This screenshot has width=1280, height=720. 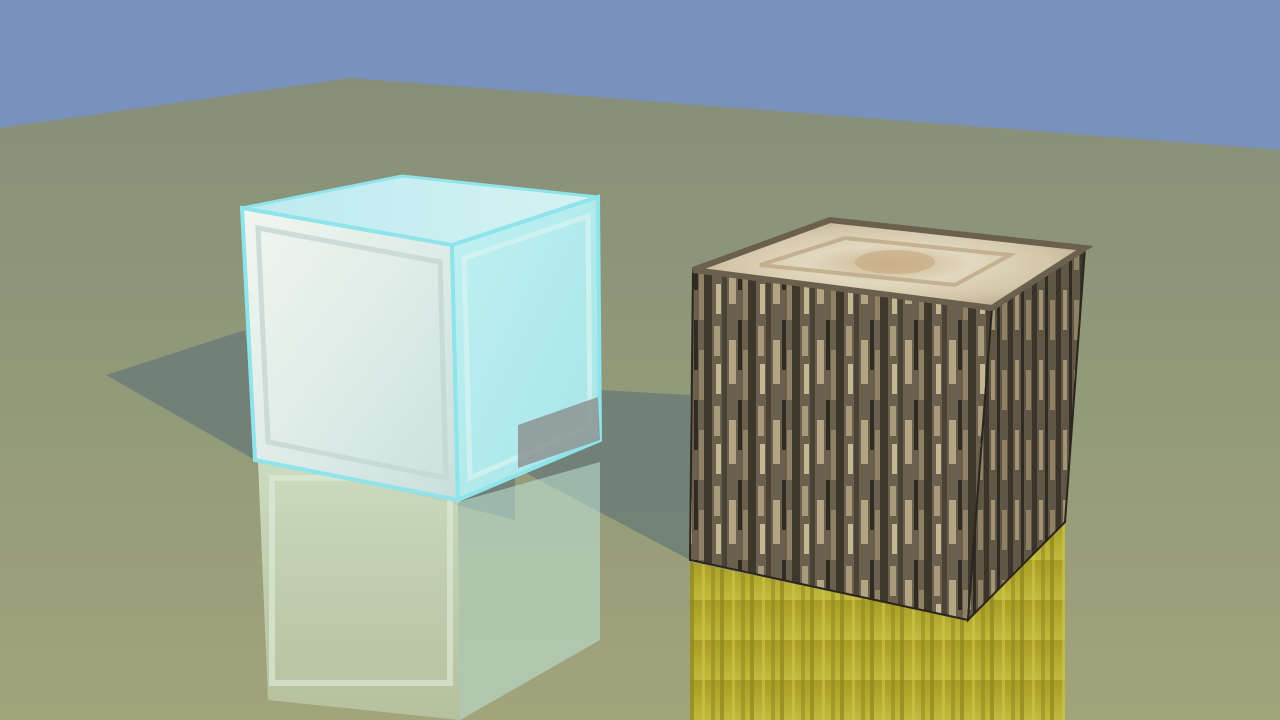 What do you see at coordinates (895, 262) in the screenshot?
I see `wood-block-top-core` at bounding box center [895, 262].